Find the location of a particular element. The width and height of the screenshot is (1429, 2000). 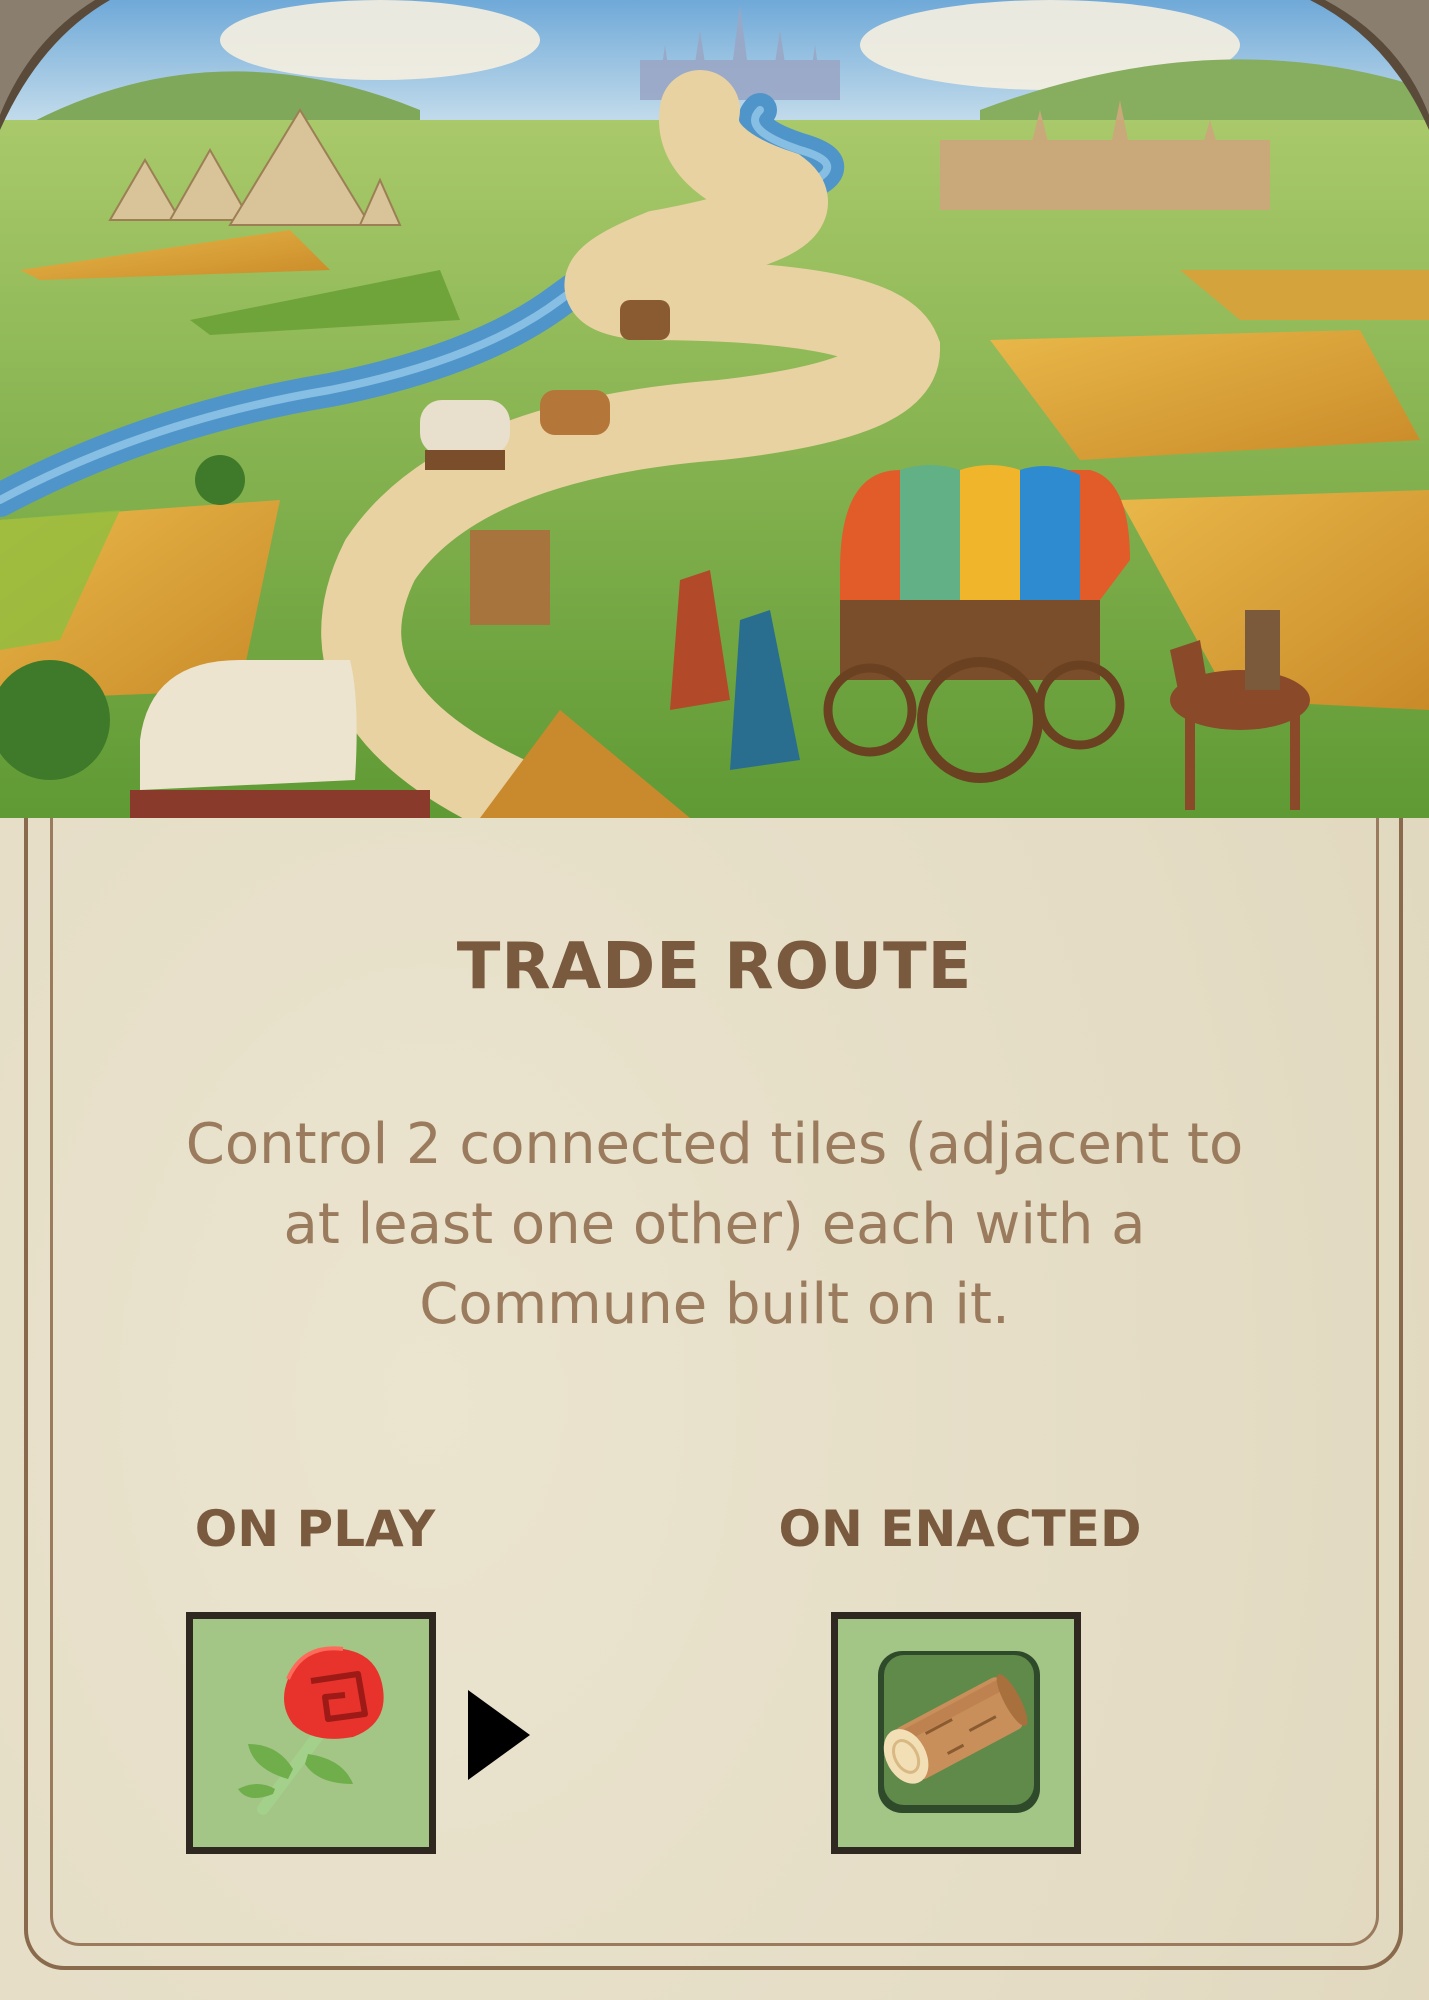

play-arrow-icon is located at coordinates (499, 1737).